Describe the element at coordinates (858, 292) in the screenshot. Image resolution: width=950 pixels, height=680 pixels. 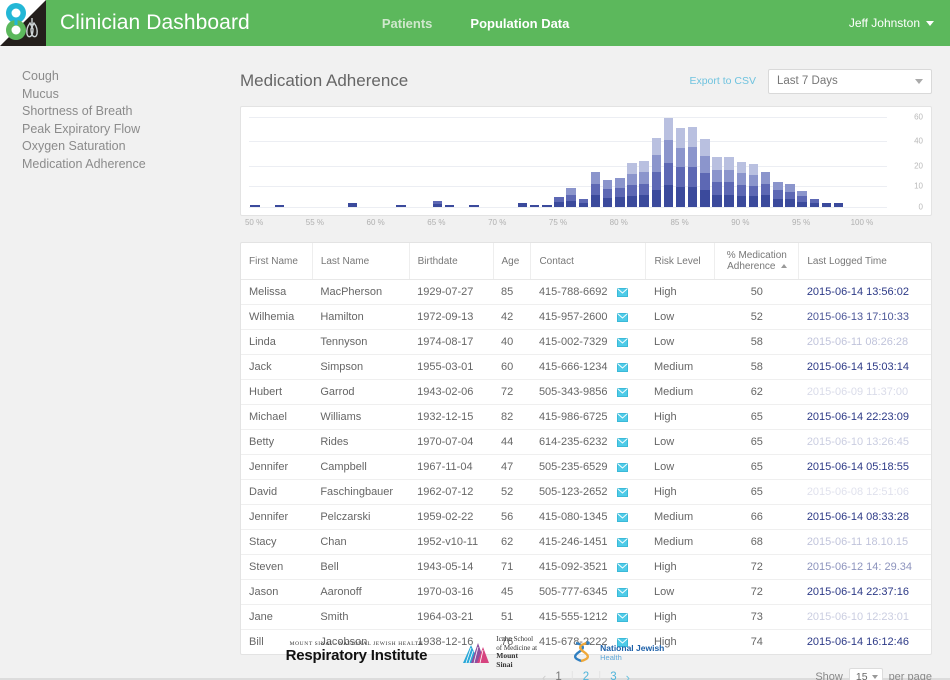
I see `timestamp-value: 2015-06-14 13:56:02` at that location.